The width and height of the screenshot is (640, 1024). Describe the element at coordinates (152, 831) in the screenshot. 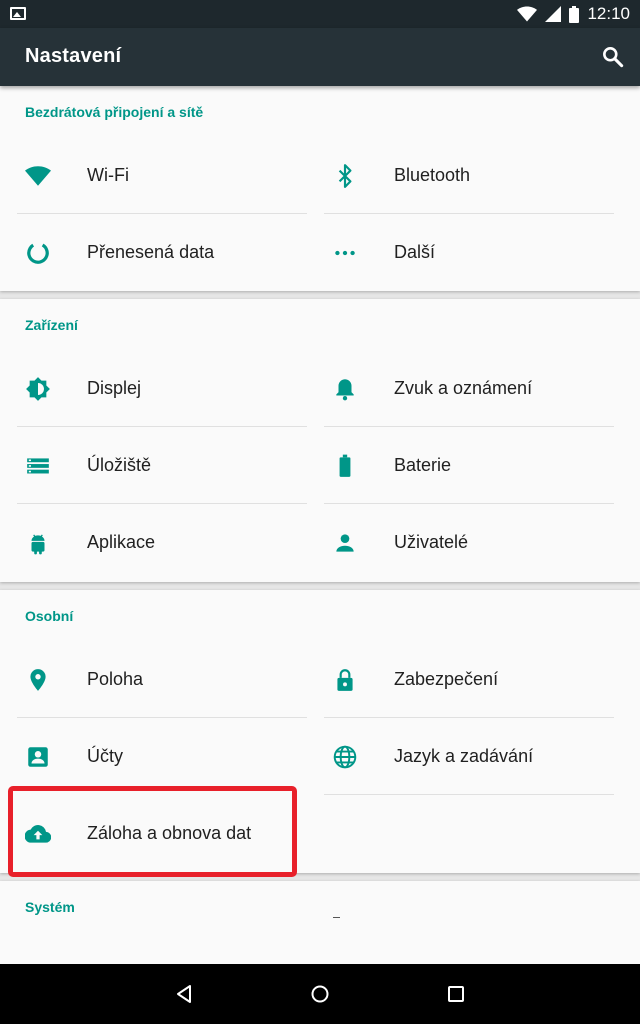

I see `highlight-box` at that location.